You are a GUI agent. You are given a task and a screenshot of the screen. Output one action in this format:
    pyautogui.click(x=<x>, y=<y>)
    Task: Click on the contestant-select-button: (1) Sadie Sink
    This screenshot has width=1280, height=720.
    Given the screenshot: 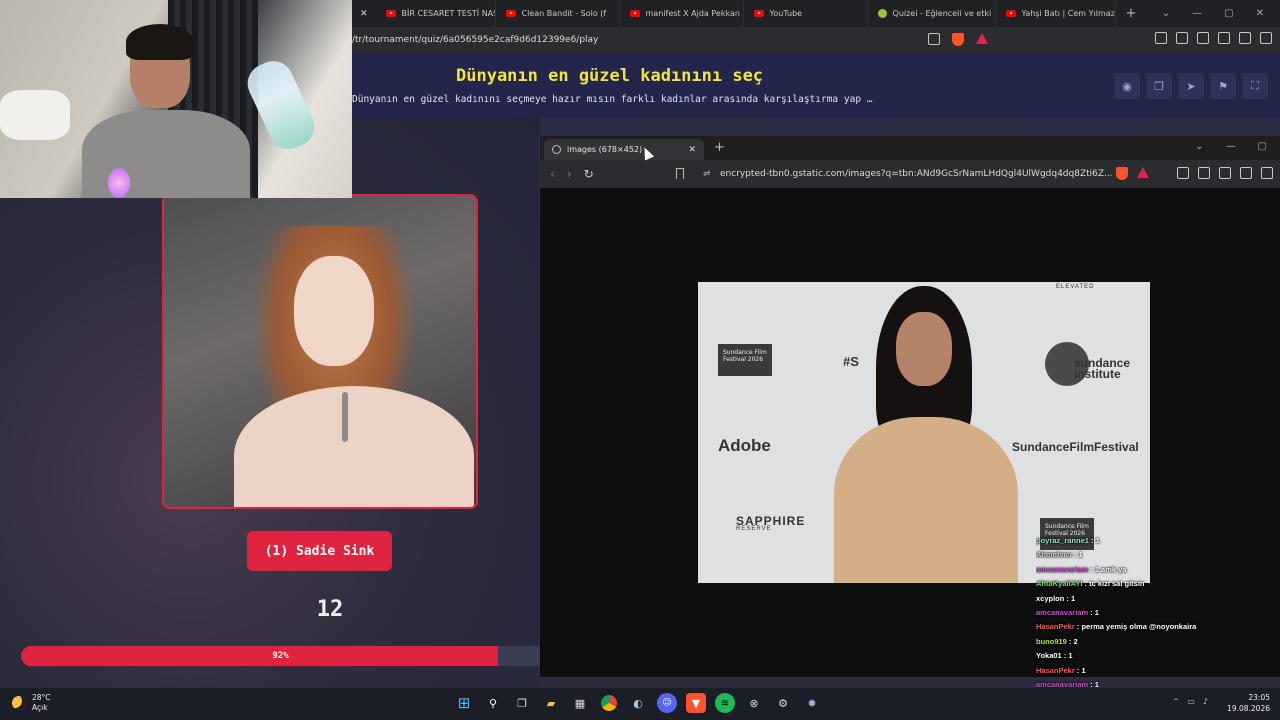 What is the action you would take?
    pyautogui.click(x=319, y=551)
    